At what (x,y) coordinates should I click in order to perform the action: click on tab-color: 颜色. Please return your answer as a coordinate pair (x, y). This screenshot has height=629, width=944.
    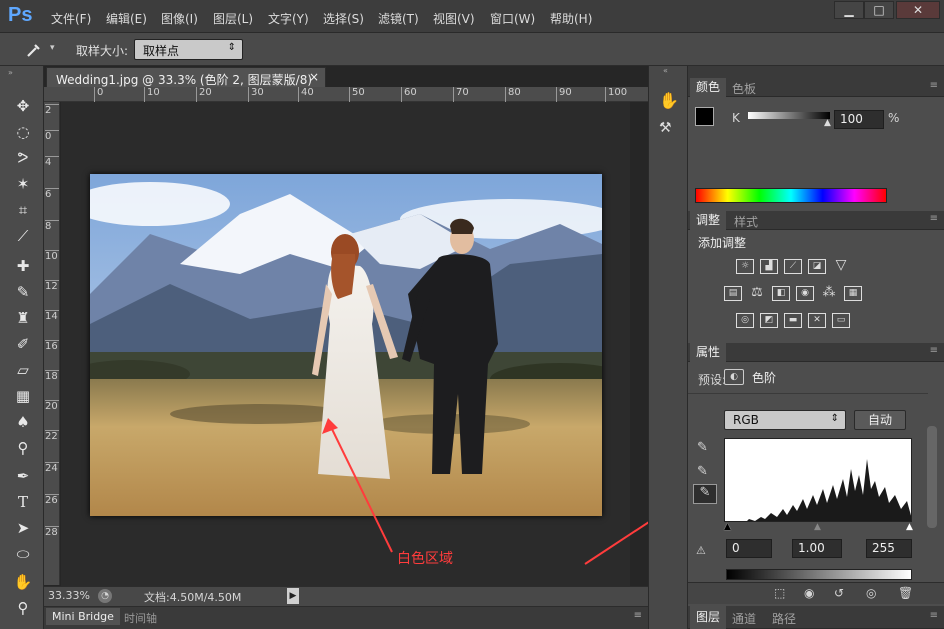
    Looking at the image, I should click on (708, 87).